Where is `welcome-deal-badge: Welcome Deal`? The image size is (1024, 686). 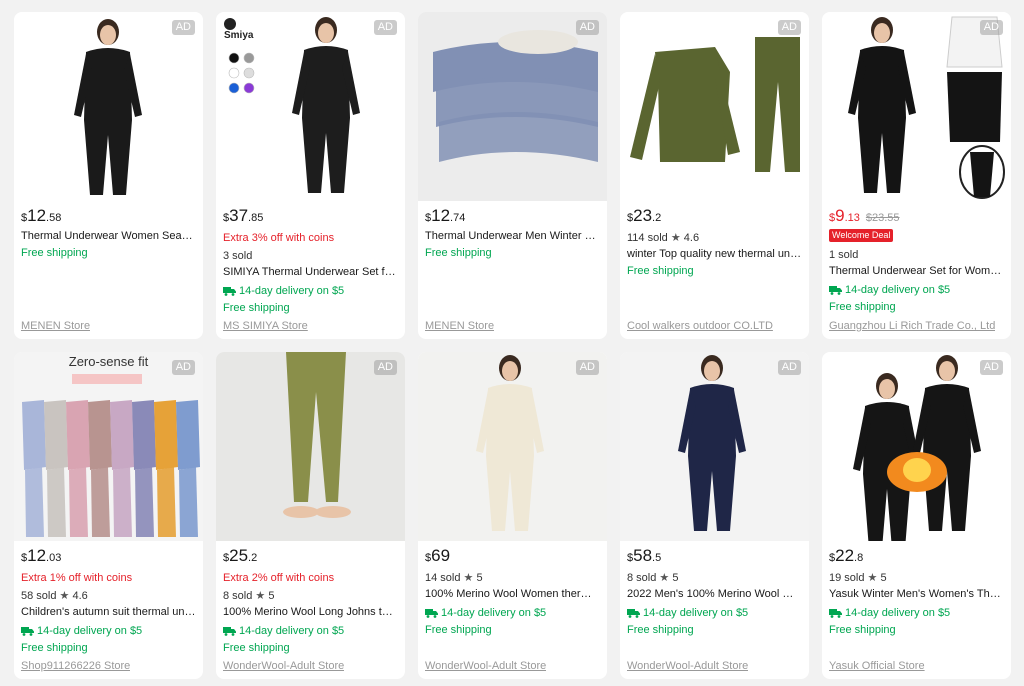 welcome-deal-badge: Welcome Deal is located at coordinates (861, 235).